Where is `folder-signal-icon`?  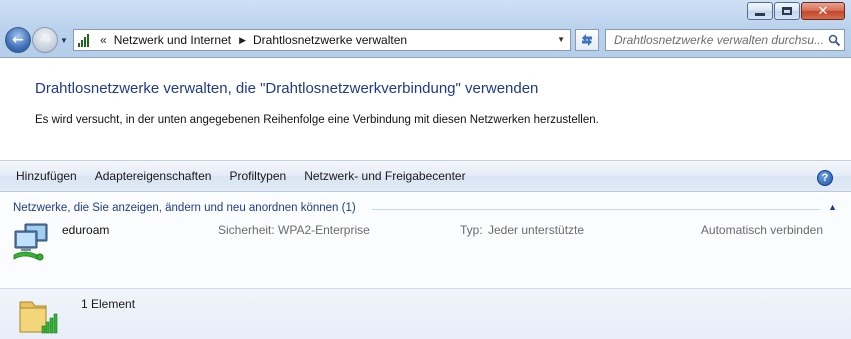 folder-signal-icon is located at coordinates (38, 317).